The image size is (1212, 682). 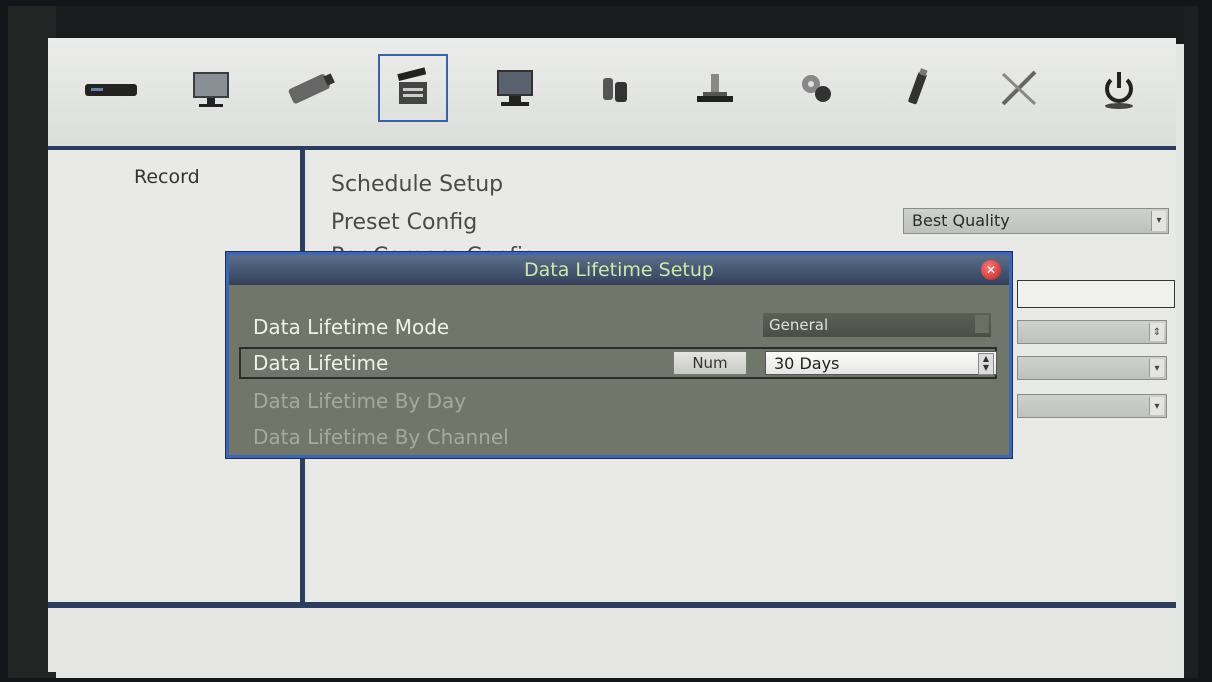 What do you see at coordinates (1092, 406) in the screenshot?
I see `background-select-2: ▾` at bounding box center [1092, 406].